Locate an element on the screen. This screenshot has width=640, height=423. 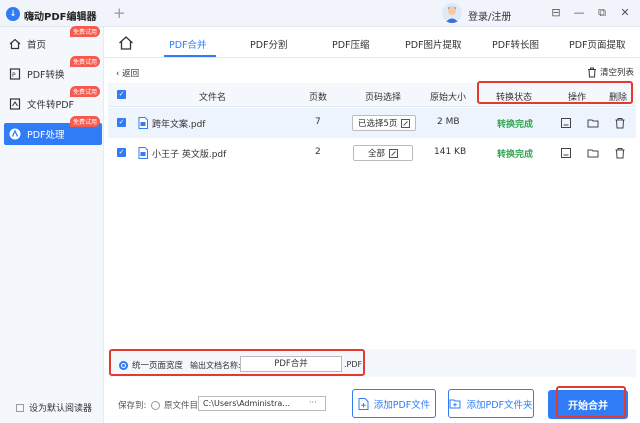
page-select-button: 全部 is located at coordinates (383, 153).